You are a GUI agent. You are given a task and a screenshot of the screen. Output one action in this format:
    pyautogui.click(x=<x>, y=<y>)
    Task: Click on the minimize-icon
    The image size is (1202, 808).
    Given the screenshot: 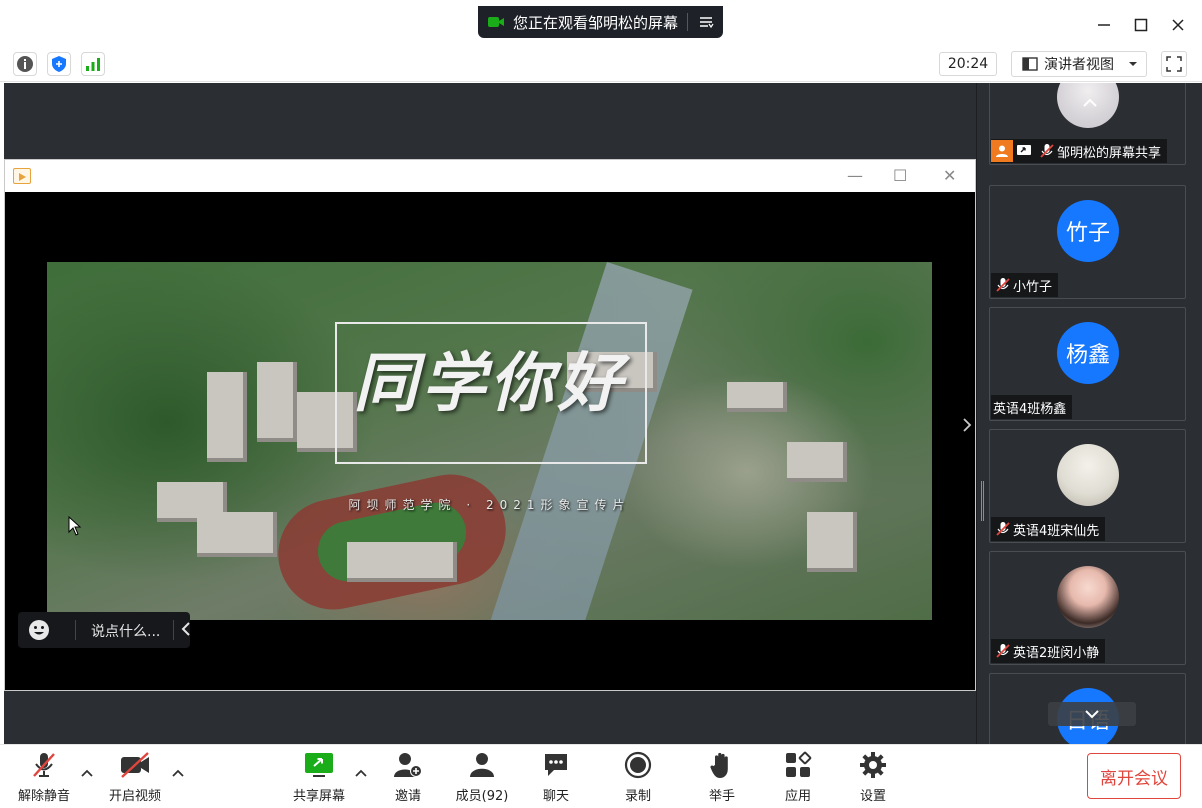 What is the action you would take?
    pyautogui.click(x=1104, y=25)
    